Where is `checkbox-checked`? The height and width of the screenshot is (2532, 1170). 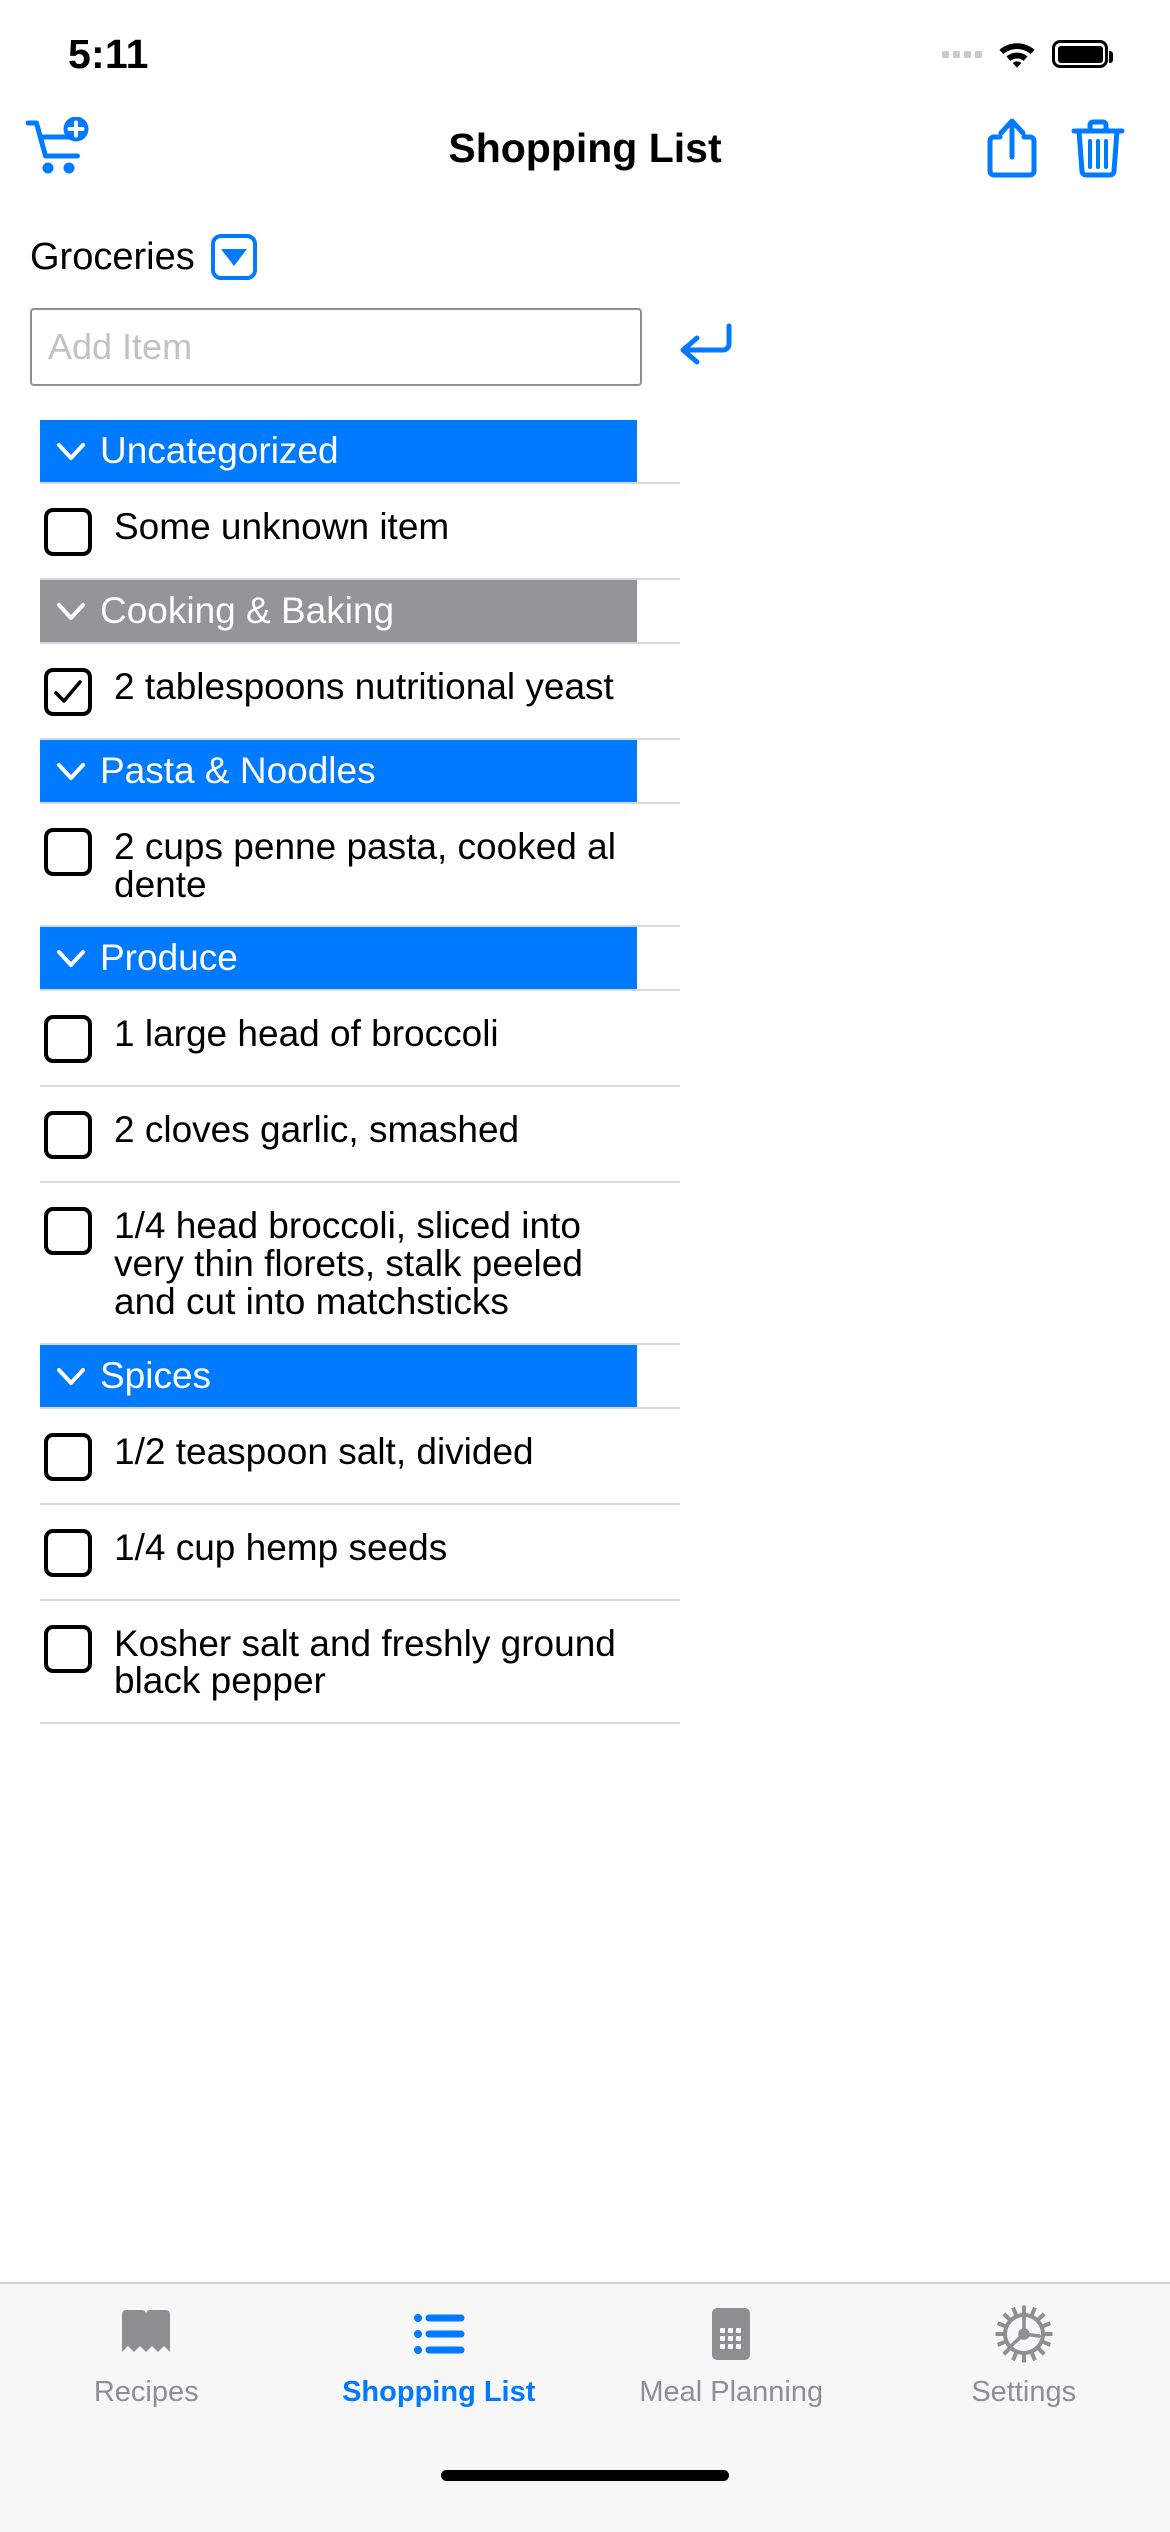
checkbox-checked is located at coordinates (68, 692).